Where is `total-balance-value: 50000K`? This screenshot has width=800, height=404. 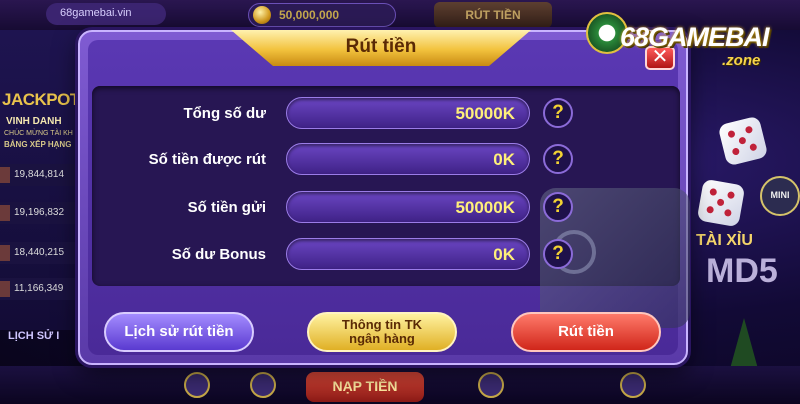
total-balance-value: 50000K is located at coordinates (485, 113).